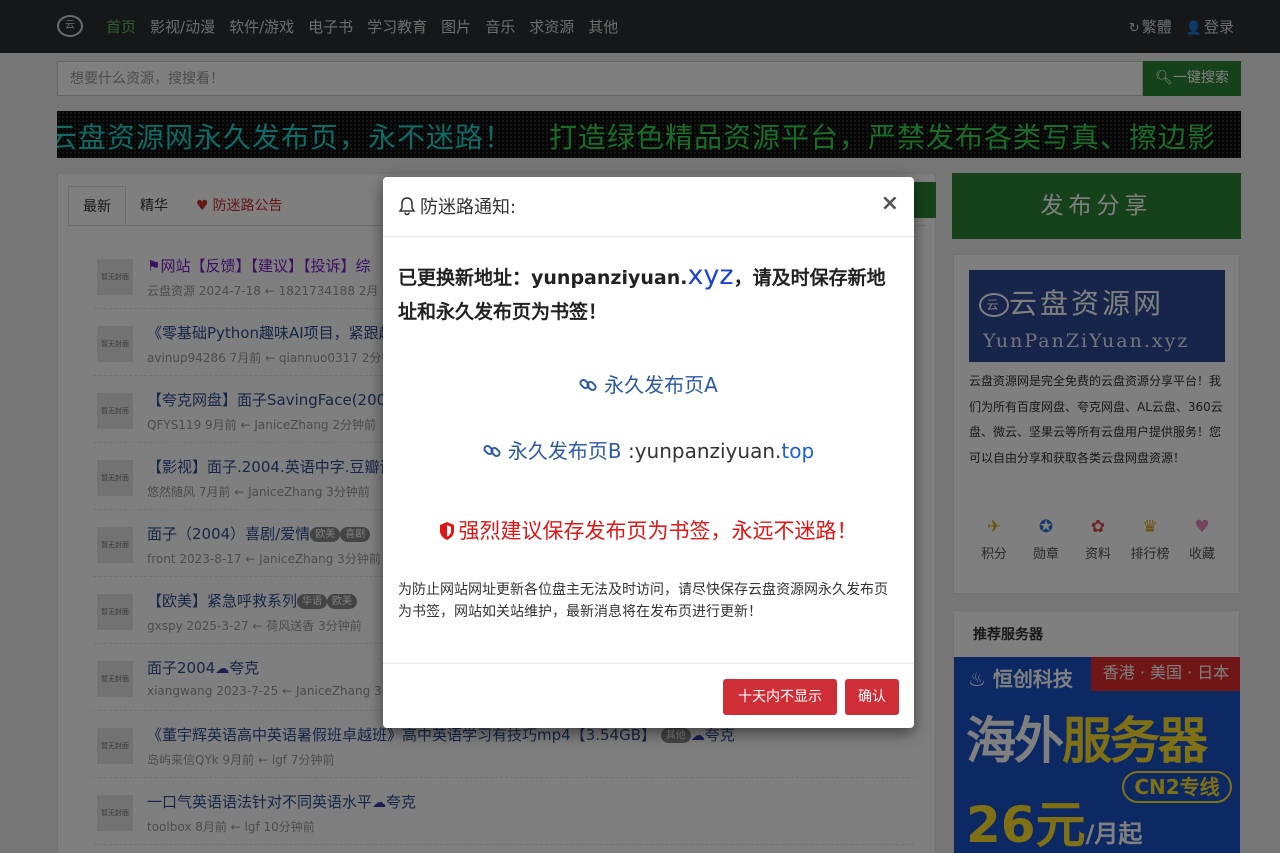 The width and height of the screenshot is (1280, 853). I want to click on permanent-page-a-link: 永久发布页A, so click(648, 383).